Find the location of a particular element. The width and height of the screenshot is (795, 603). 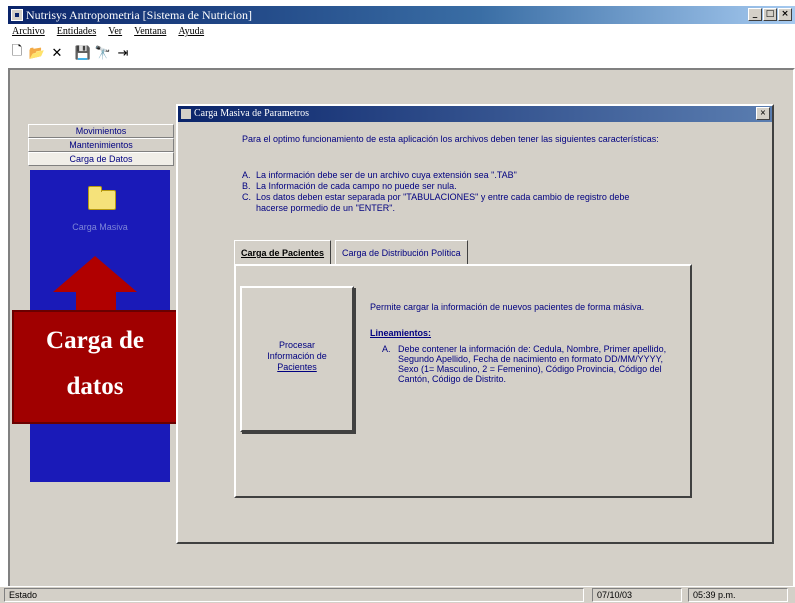

menu-entidades: Entidades is located at coordinates (76, 32).